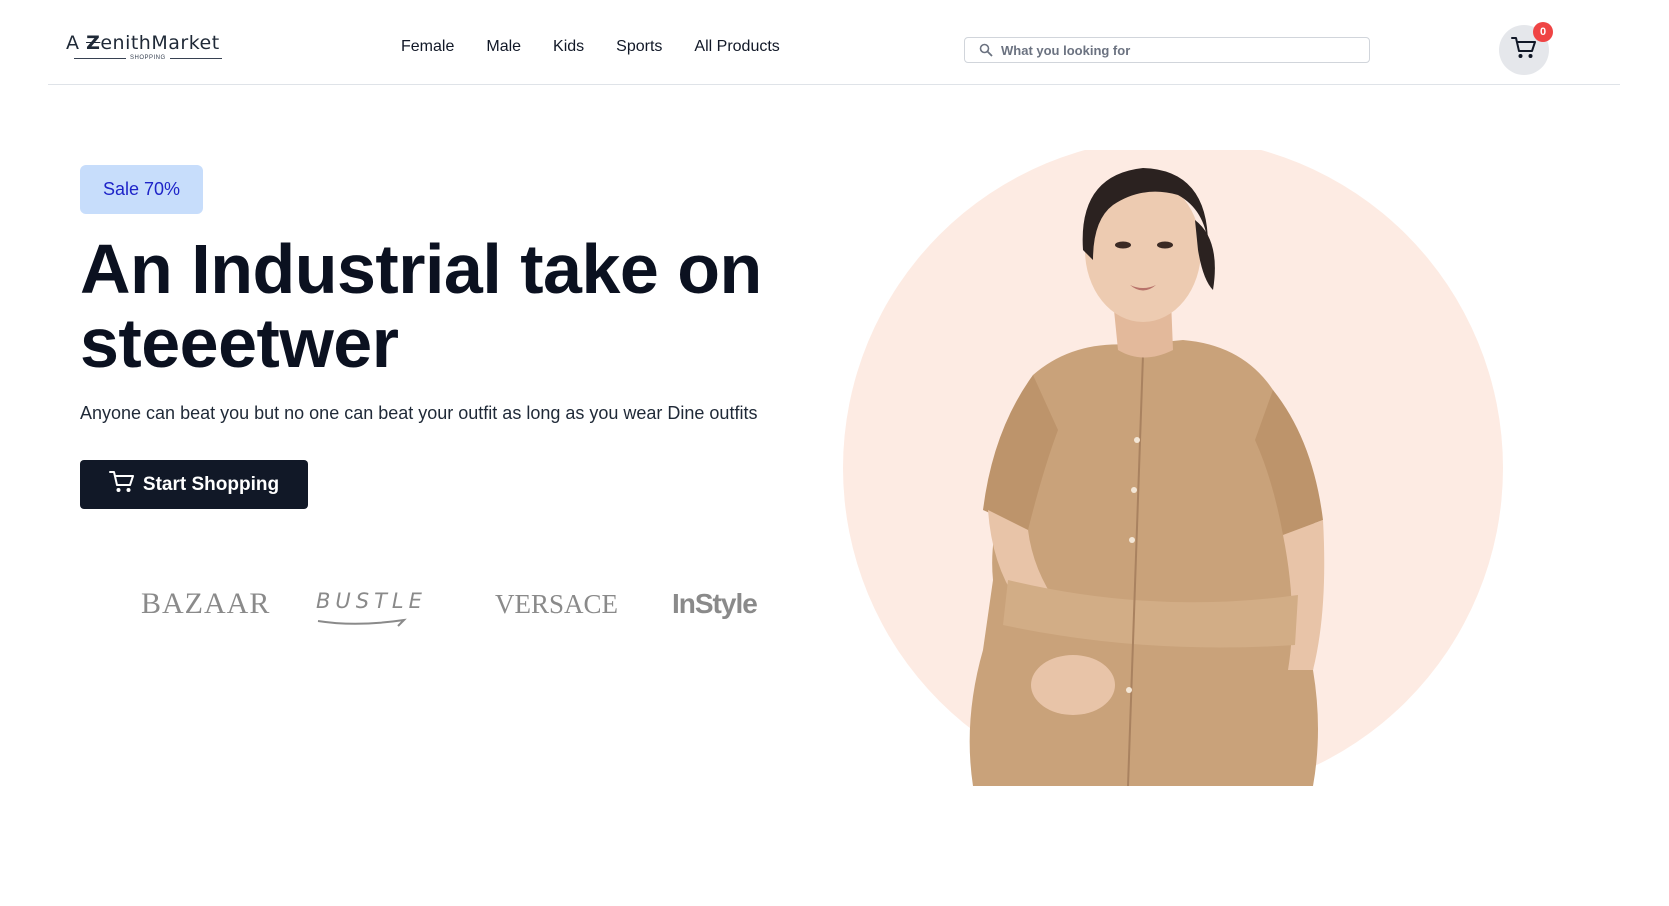 The width and height of the screenshot is (1669, 906). What do you see at coordinates (503, 47) in the screenshot?
I see `nav-item-male: Male` at bounding box center [503, 47].